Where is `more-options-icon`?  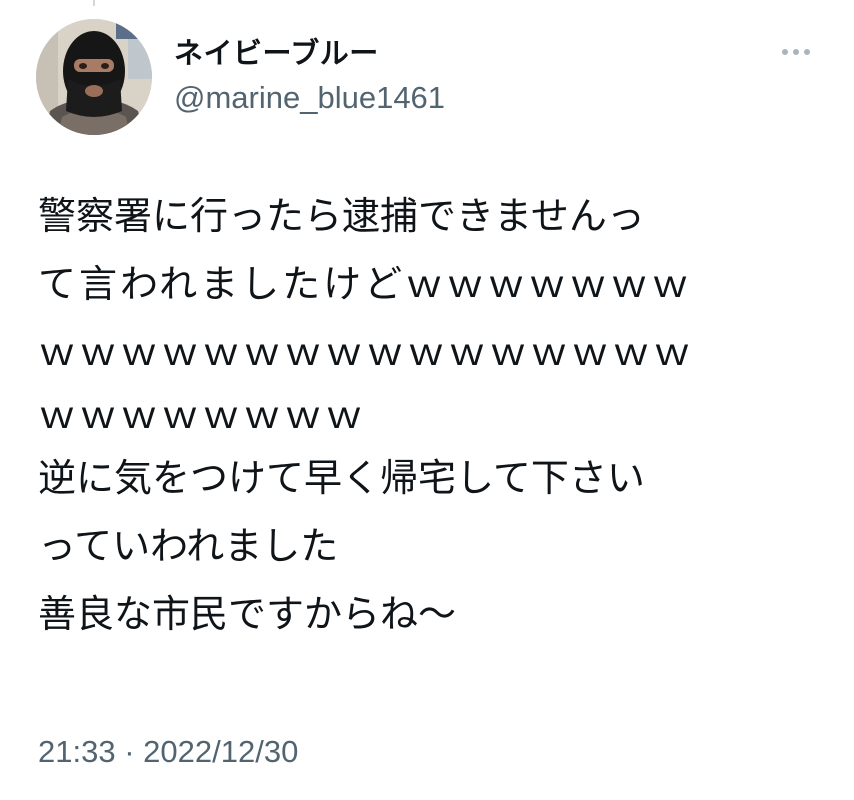 more-options-icon is located at coordinates (796, 52).